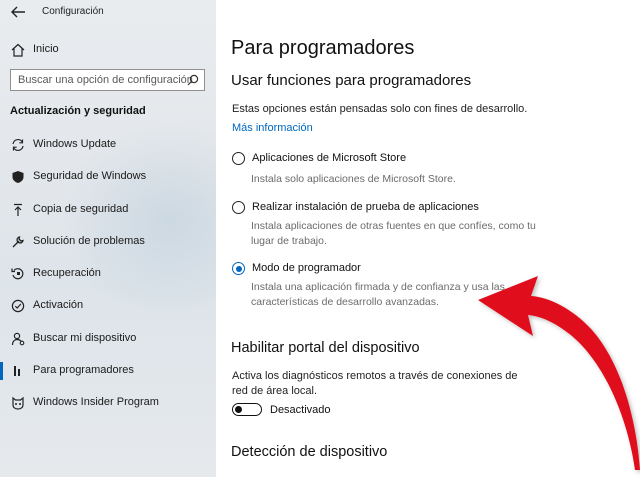 Image resolution: width=640 pixels, height=477 pixels. Describe the element at coordinates (18, 339) in the screenshot. I see `person-locate-icon` at that location.